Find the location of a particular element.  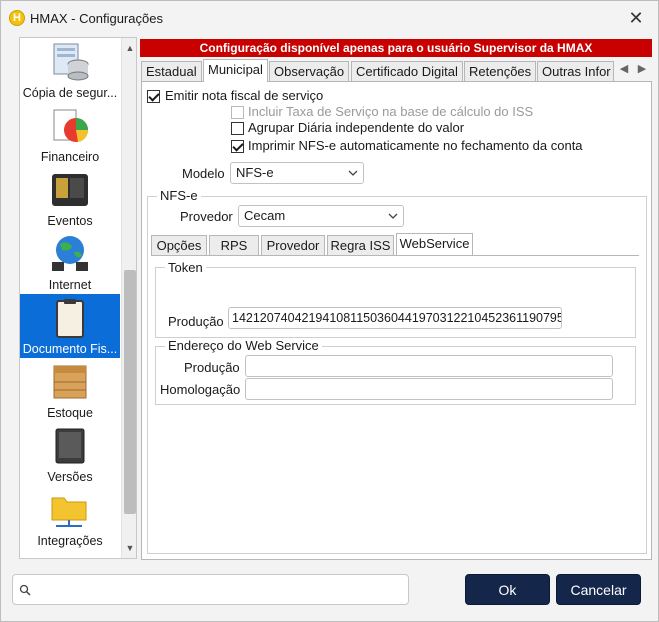

modelo-value: NFS-e is located at coordinates (255, 172).